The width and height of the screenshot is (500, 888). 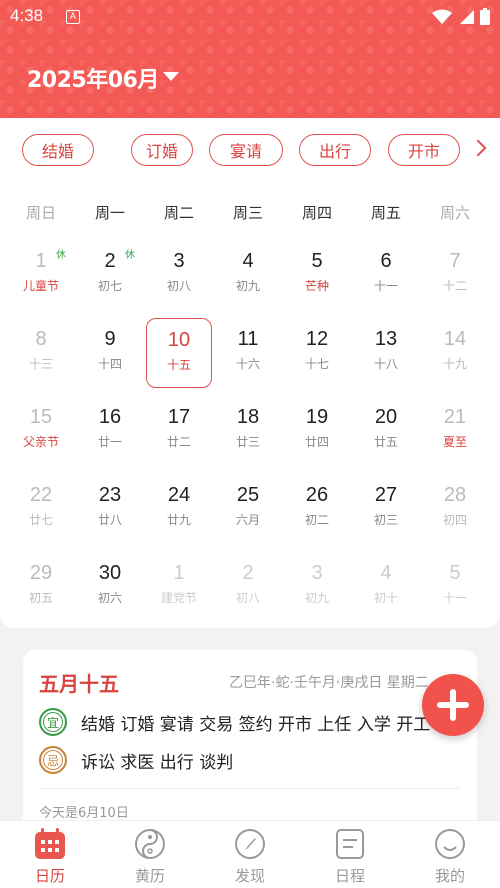 What do you see at coordinates (79, 684) in the screenshot?
I see `lunar-date: 五月十五` at bounding box center [79, 684].